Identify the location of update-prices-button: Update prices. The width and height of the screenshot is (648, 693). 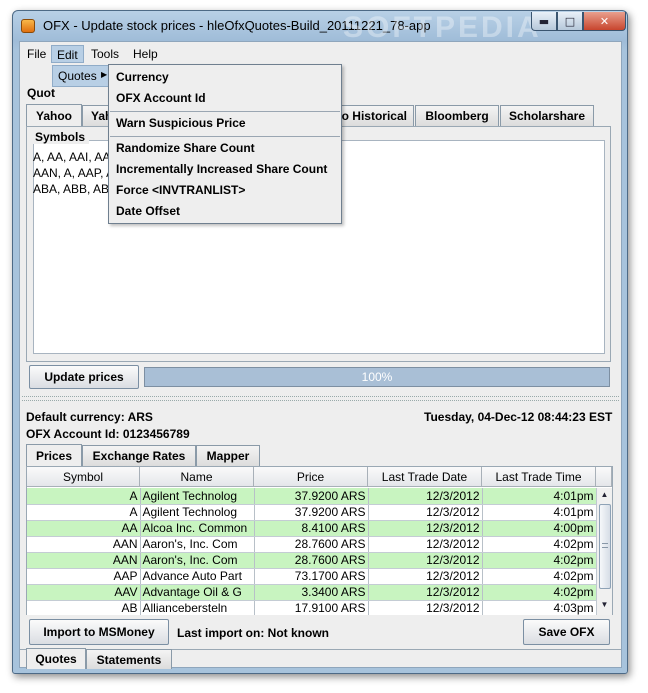
(84, 377).